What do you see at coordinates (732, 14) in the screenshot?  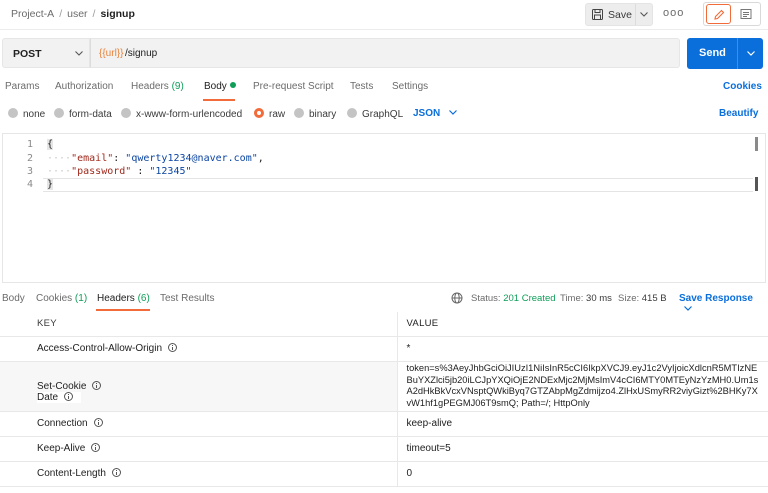 I see `view-toggle` at bounding box center [732, 14].